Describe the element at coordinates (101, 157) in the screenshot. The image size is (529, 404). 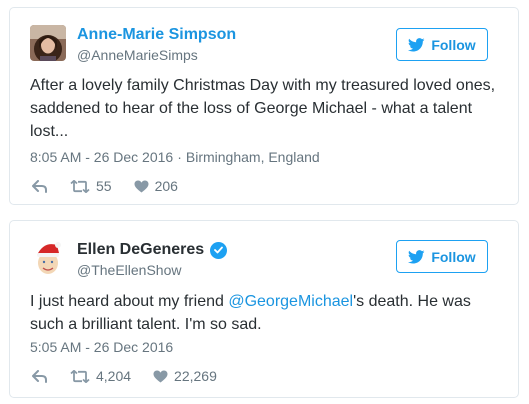
I see `tweet-timestamp: 8:05 AM - 26 Dec 2016` at that location.